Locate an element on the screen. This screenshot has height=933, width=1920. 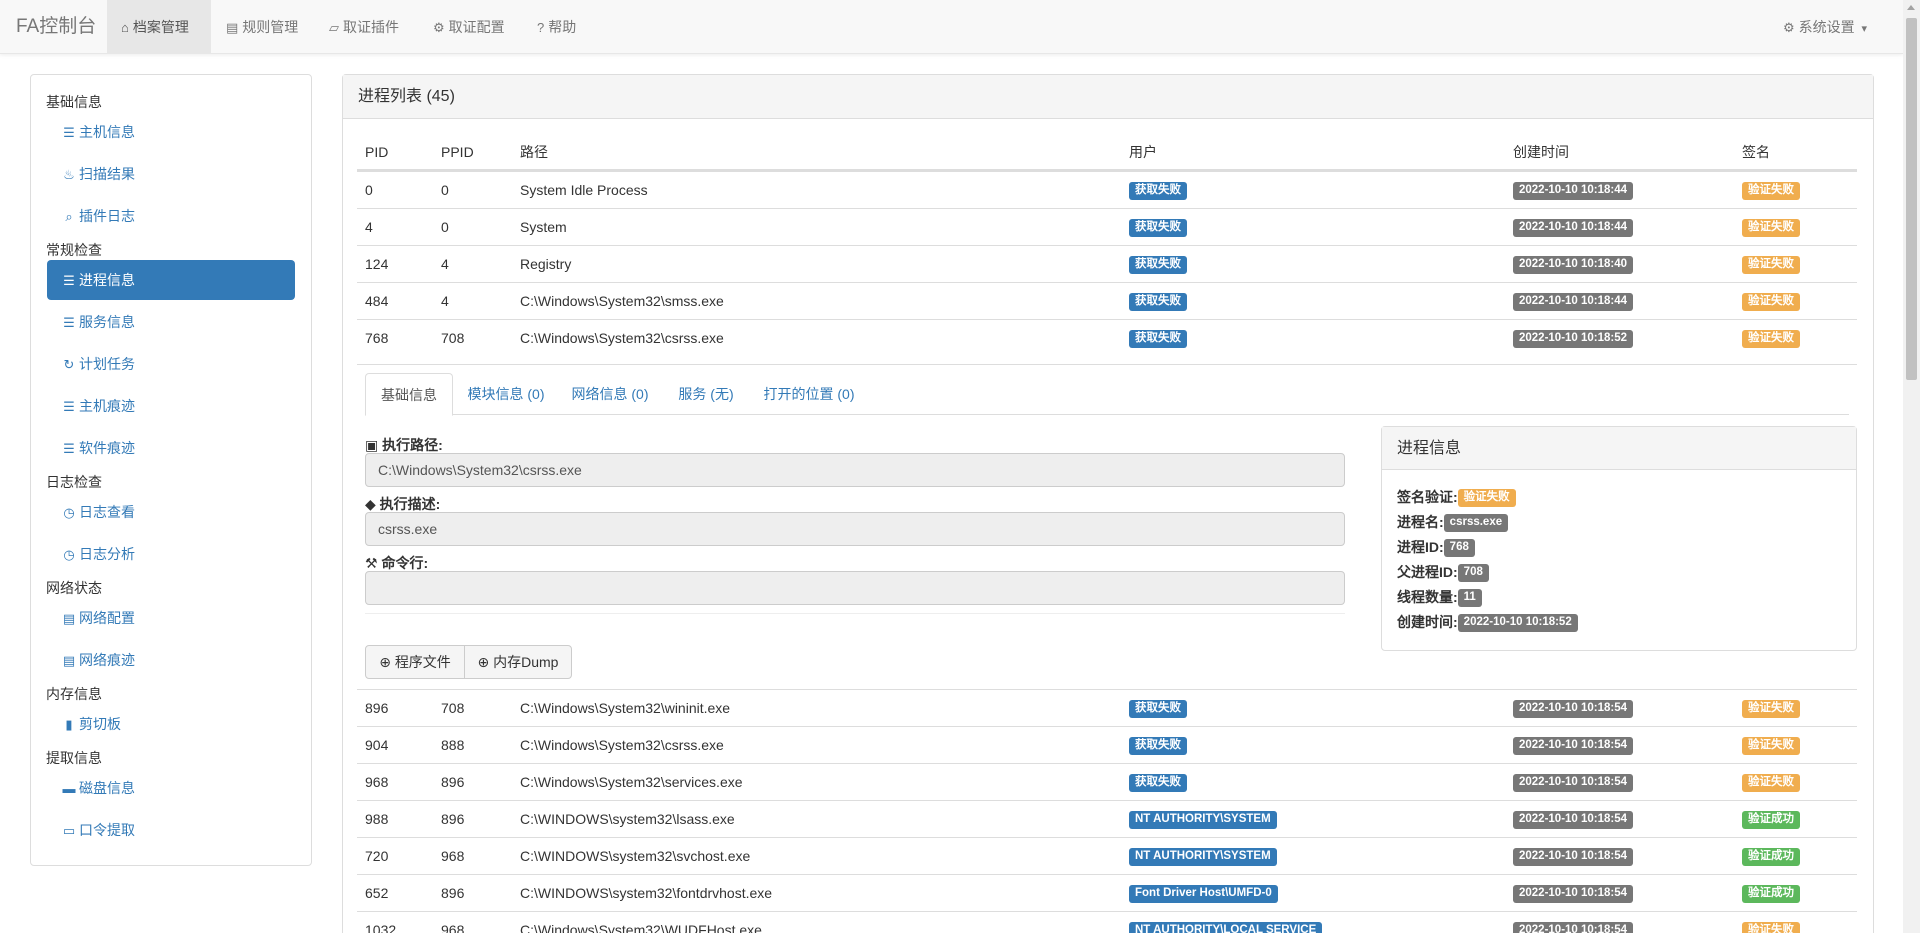
cell-path: C:\WINDOWS\system32\svchost.exe is located at coordinates (635, 856).